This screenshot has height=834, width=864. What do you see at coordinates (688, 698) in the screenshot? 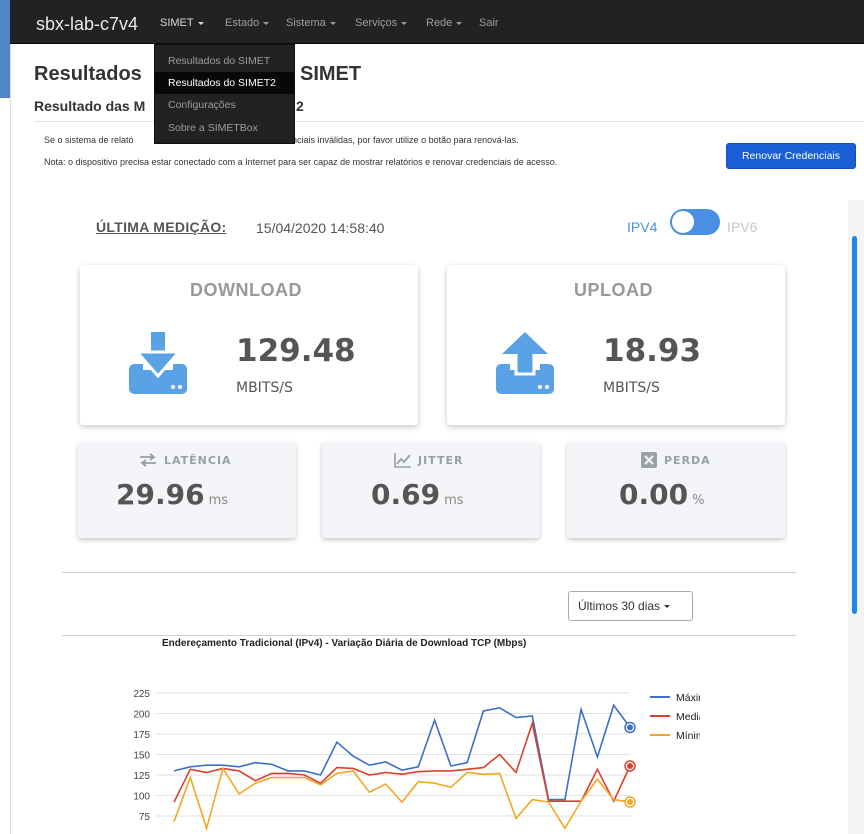
I see `legend-label: Máxima` at bounding box center [688, 698].